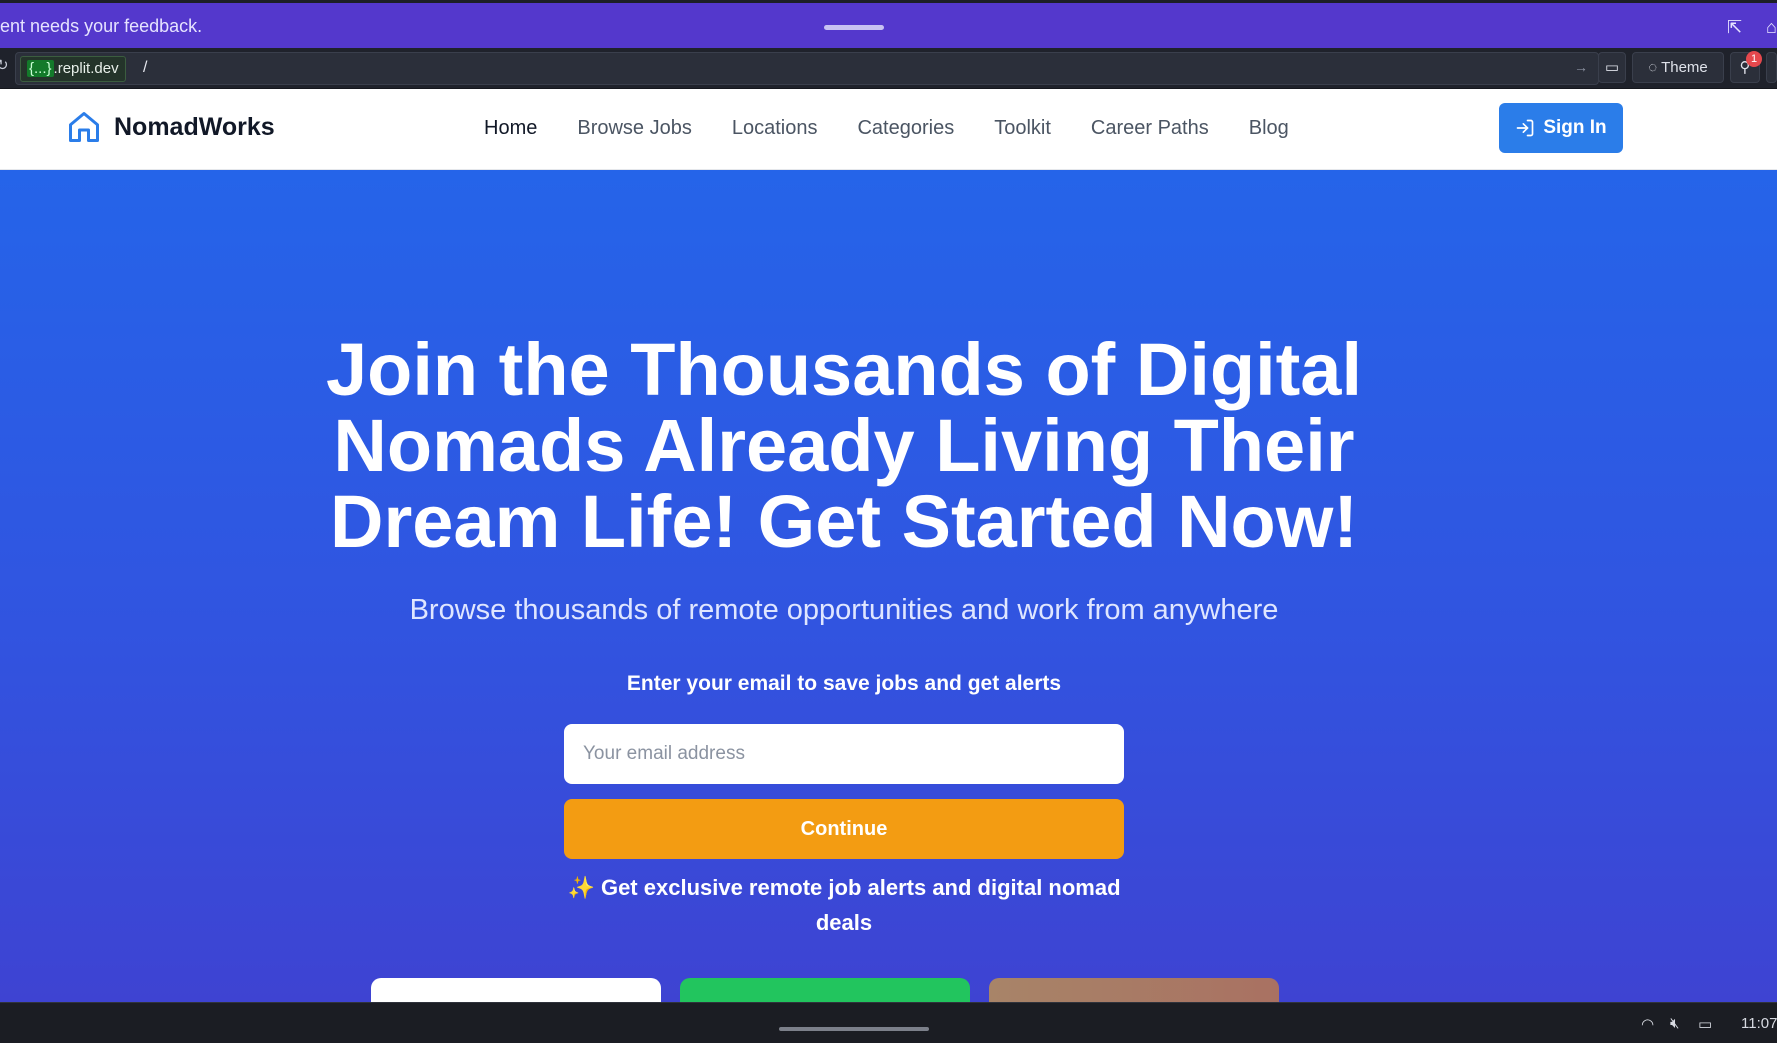 The width and height of the screenshot is (1777, 1043). Describe the element at coordinates (1734, 27) in the screenshot. I see `popout-icon: ⇱` at that location.